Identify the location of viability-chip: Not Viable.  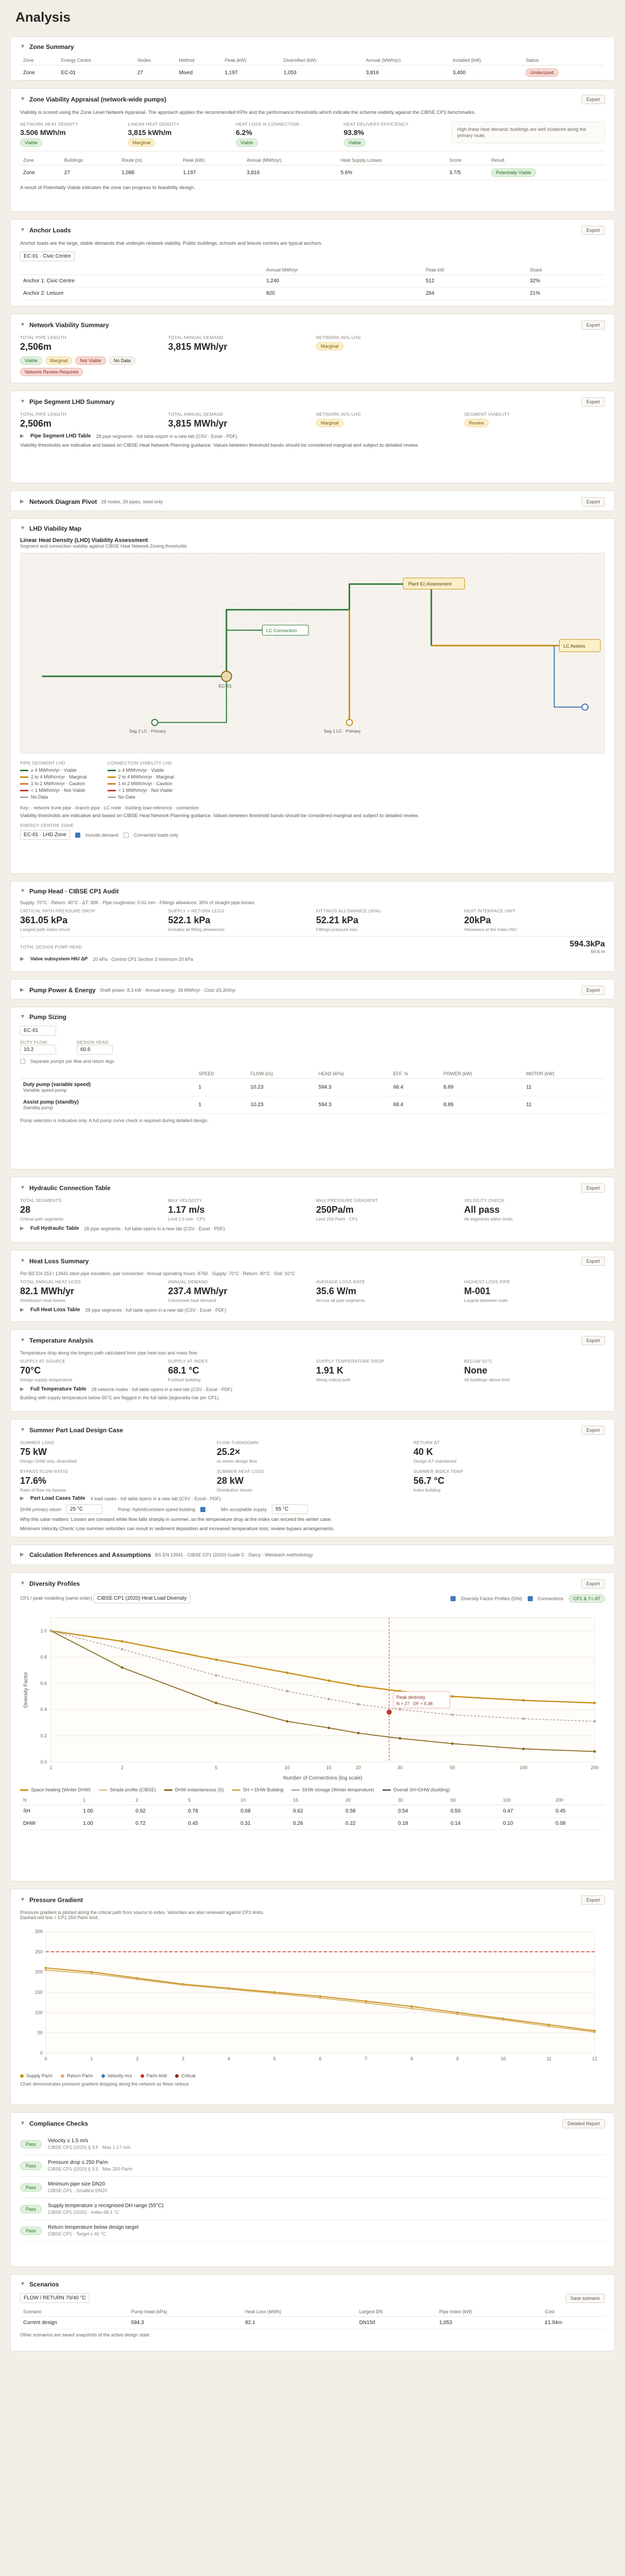
(90, 361).